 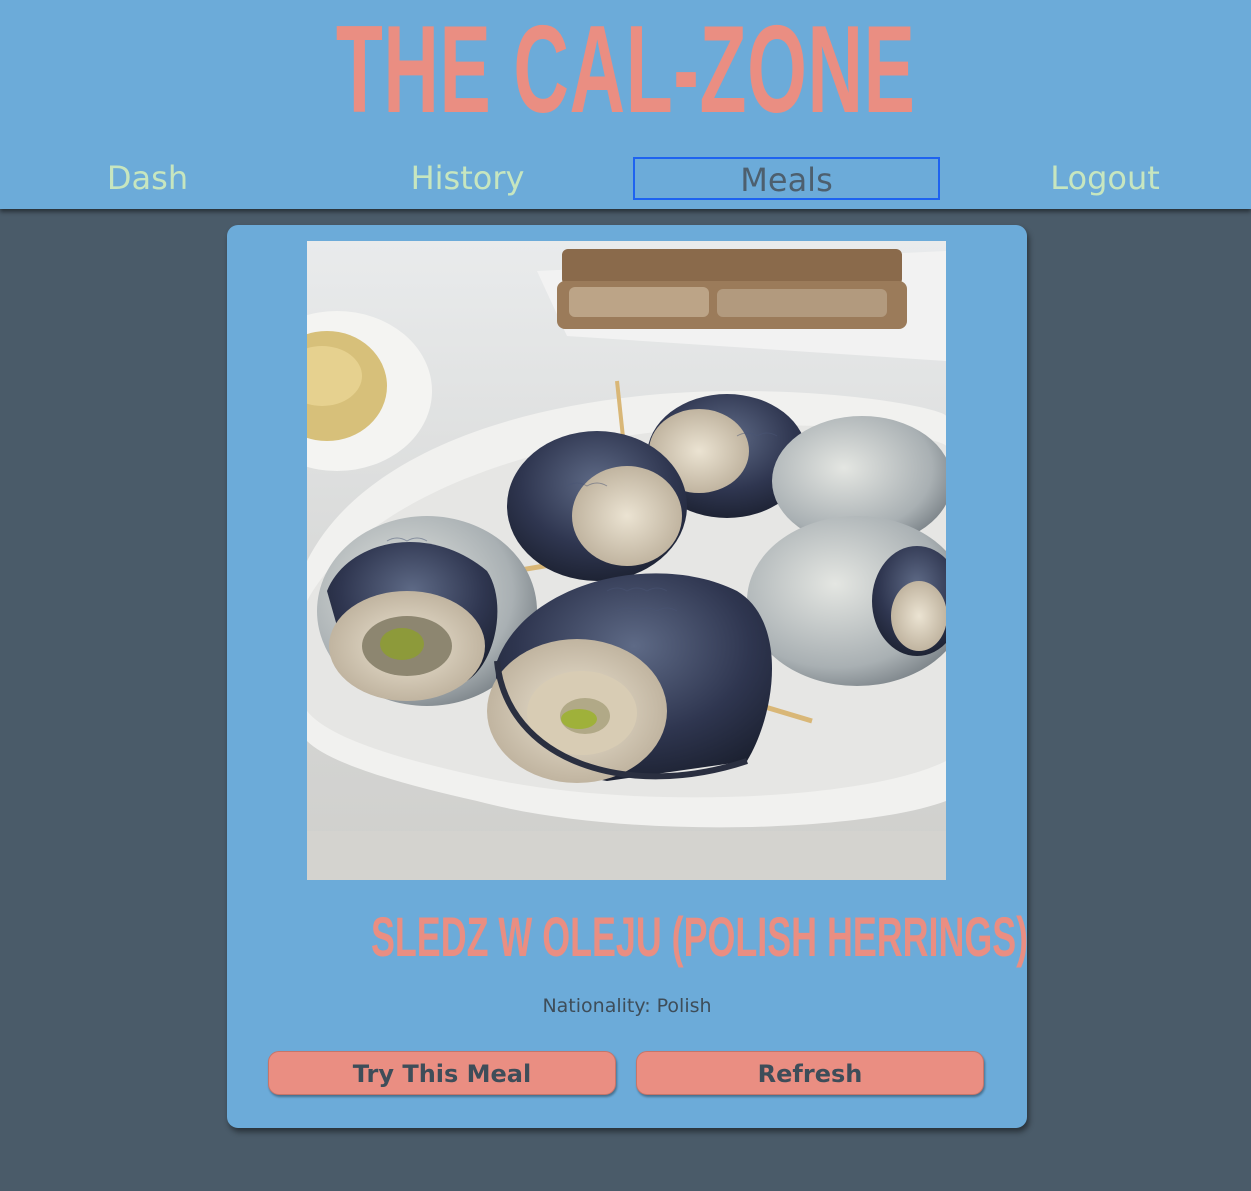 What do you see at coordinates (625, 178) in the screenshot?
I see `main-nav: Dash History Meals Logout` at bounding box center [625, 178].